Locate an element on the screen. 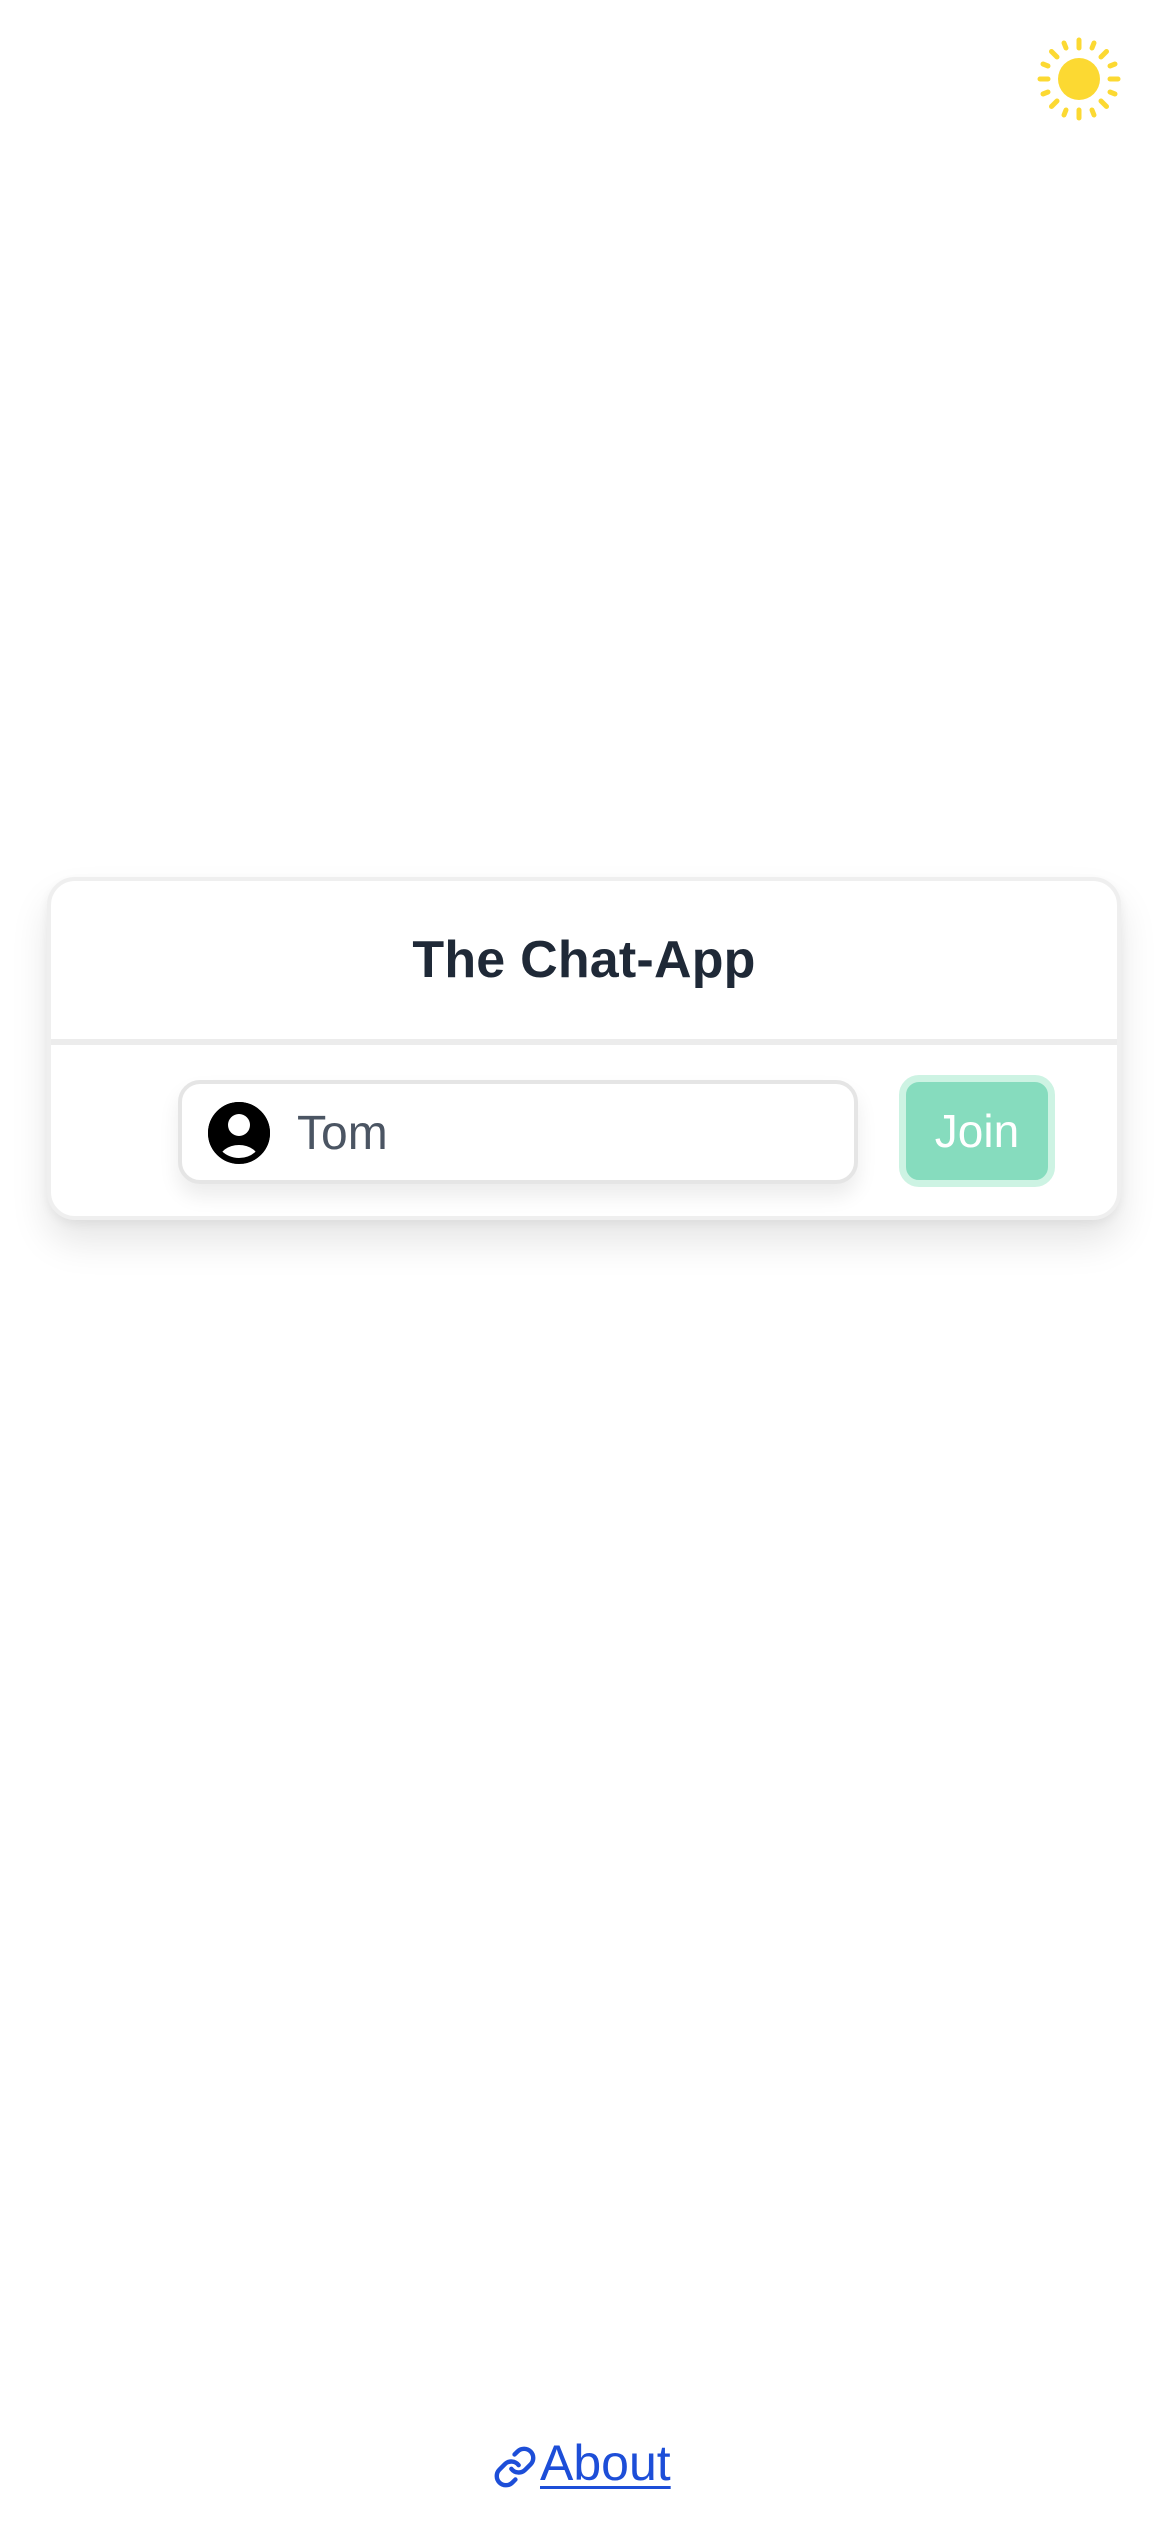 The height and width of the screenshot is (2532, 1170). name-input is located at coordinates (567, 1133).